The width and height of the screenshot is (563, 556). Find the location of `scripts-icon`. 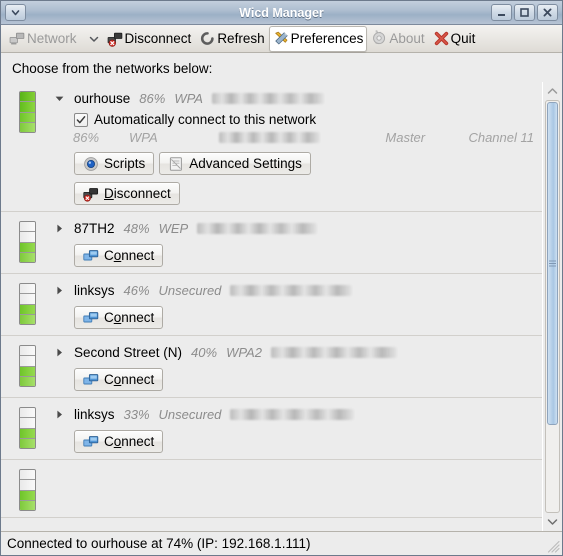

scripts-icon is located at coordinates (91, 164).